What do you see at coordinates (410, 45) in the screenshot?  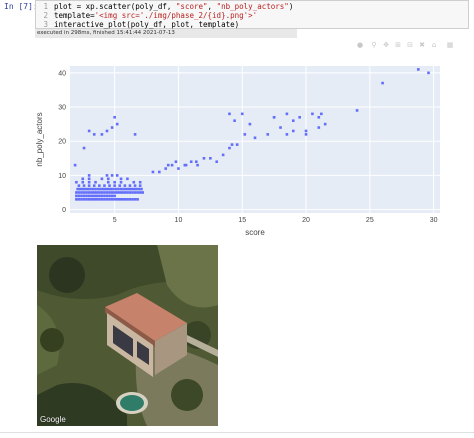 I see `zoom-out-icon: ⊟` at bounding box center [410, 45].